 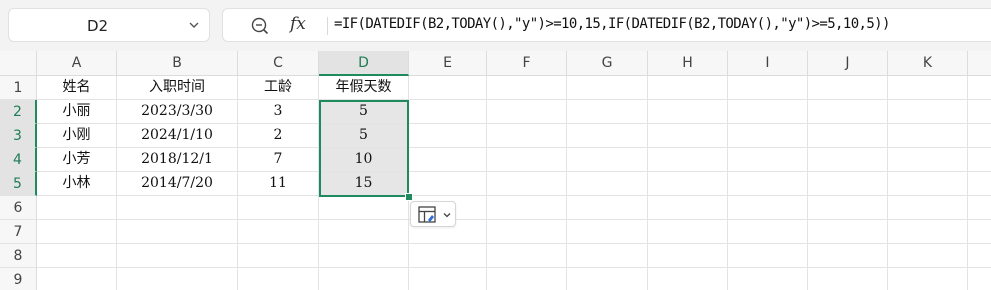 What do you see at coordinates (98, 26) in the screenshot?
I see `name-box-value: D2` at bounding box center [98, 26].